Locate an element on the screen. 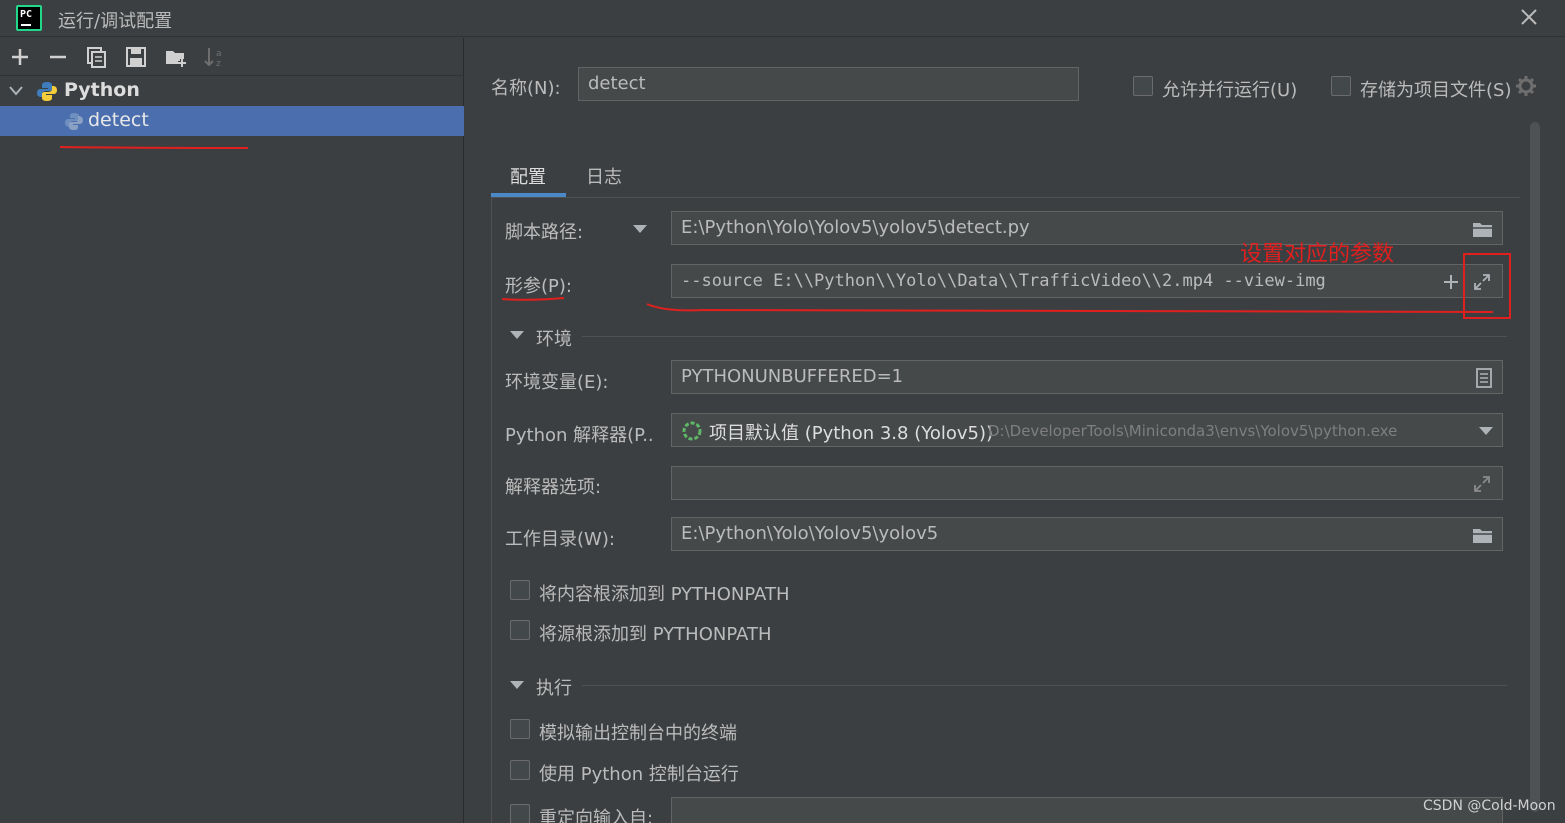  emulate-terminal-checkbox is located at coordinates (520, 729).